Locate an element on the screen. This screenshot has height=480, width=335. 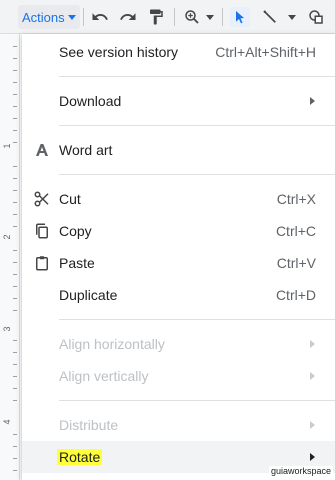
menu-item-label: Download is located at coordinates (90, 101).